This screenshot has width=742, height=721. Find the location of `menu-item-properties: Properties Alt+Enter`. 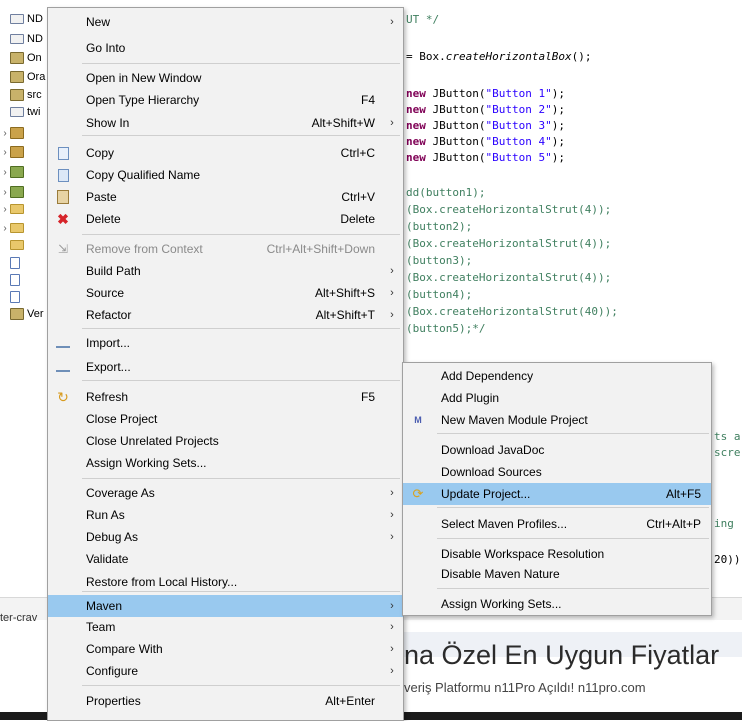

menu-item-properties: Properties Alt+Enter is located at coordinates (225, 701).